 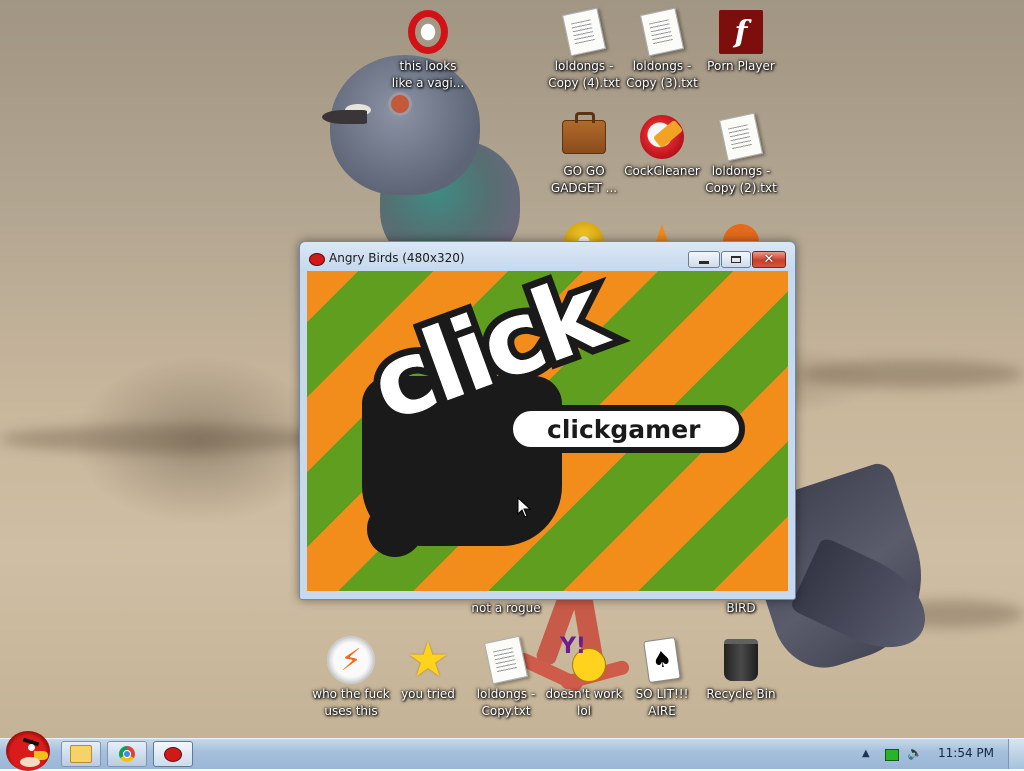 I want to click on icon-label: Recycle Bin, so click(x=741, y=694).